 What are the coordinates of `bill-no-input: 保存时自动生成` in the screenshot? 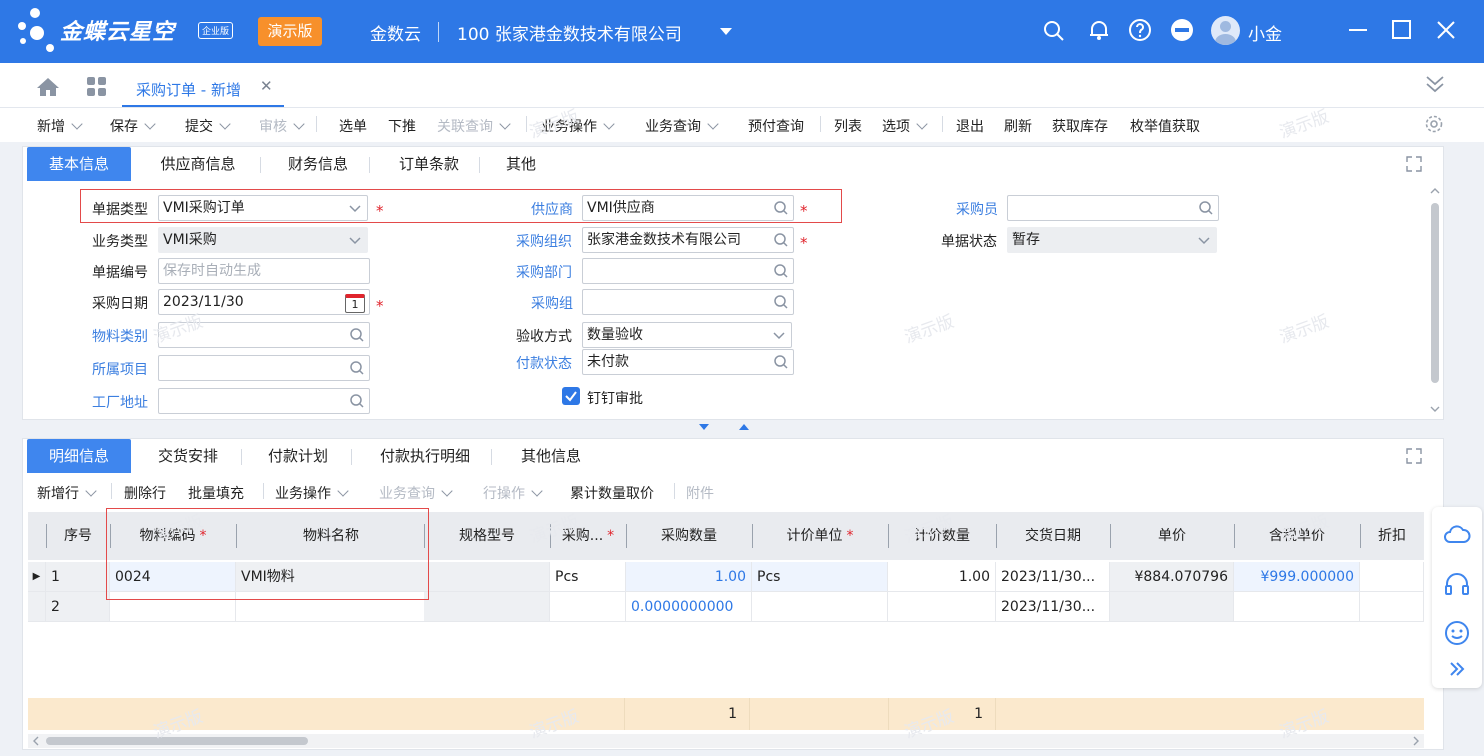 It's located at (264, 271).